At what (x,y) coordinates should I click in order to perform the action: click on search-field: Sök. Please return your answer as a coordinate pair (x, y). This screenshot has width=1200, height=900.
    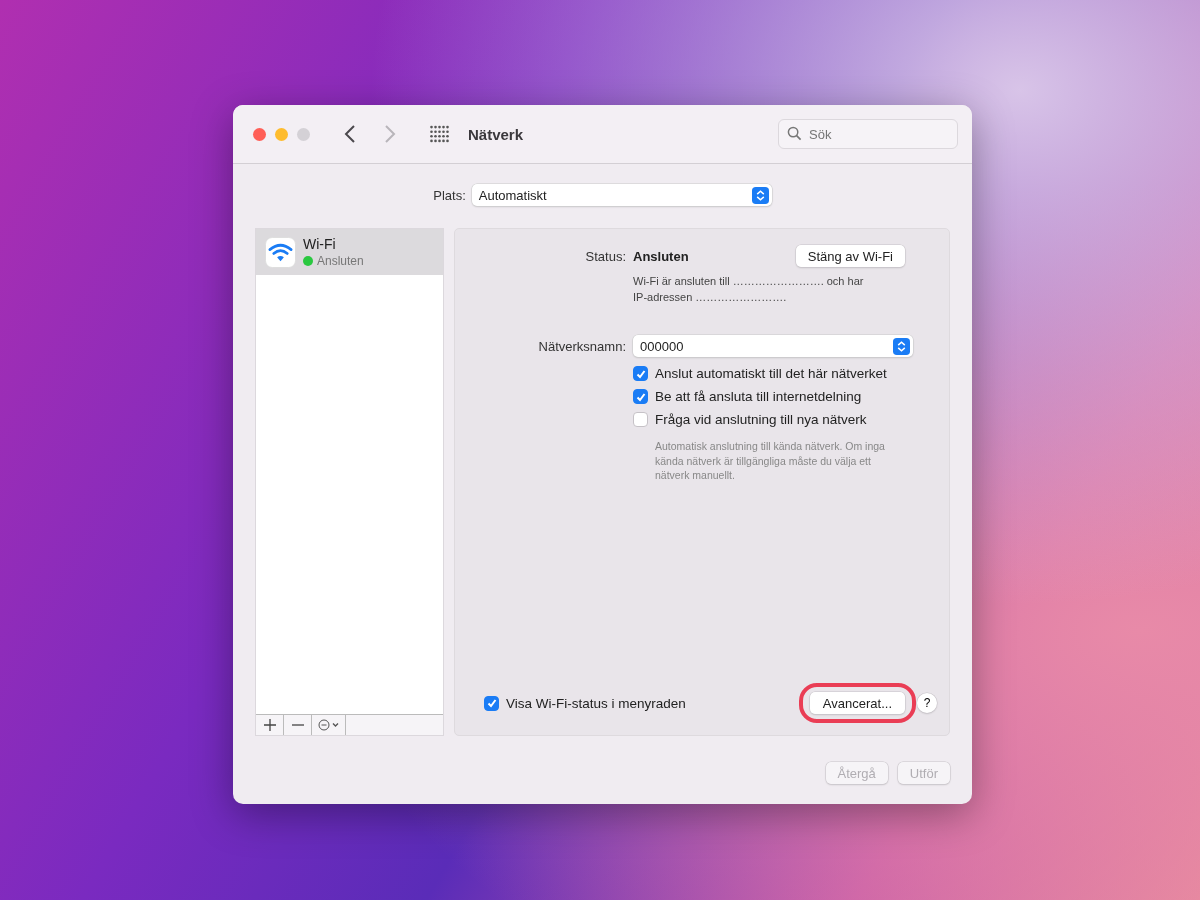
    Looking at the image, I should click on (868, 134).